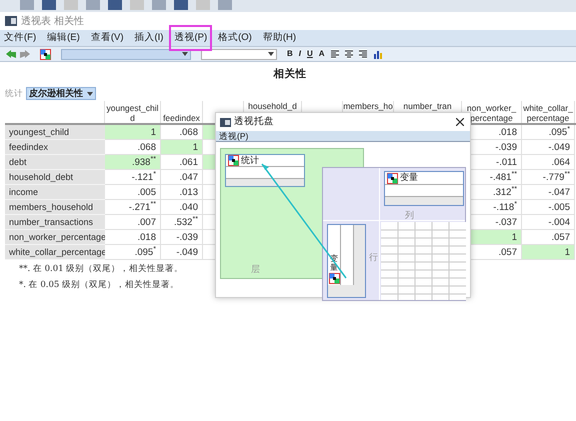 The height and width of the screenshot is (421, 576). I want to click on align-left-icon, so click(334, 54).